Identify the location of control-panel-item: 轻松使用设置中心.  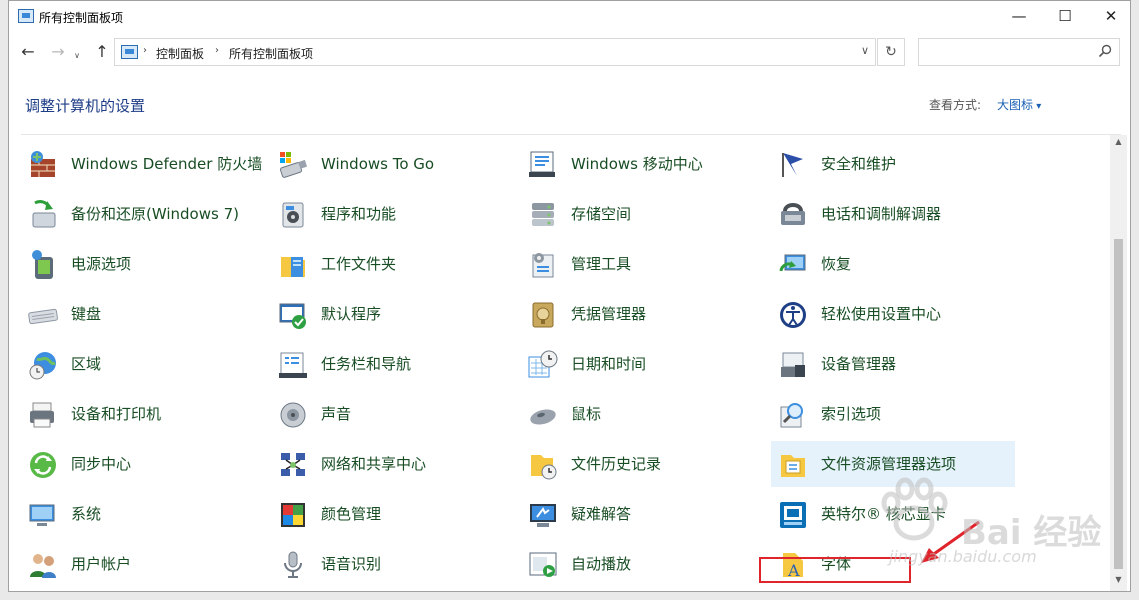
(893, 314).